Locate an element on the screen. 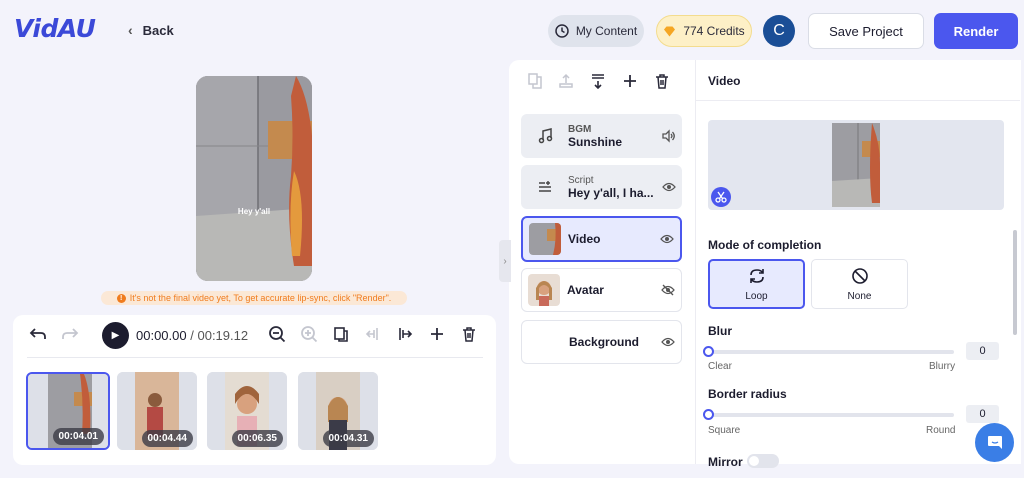 This screenshot has width=1024, height=478. undo-icon is located at coordinates (38, 334).